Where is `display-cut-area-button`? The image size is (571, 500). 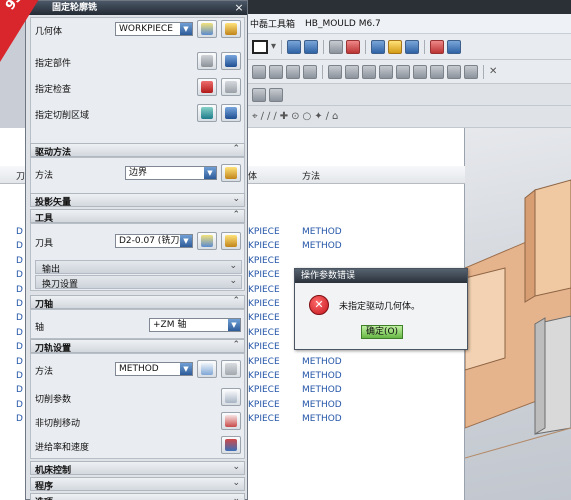 display-cut-area-button is located at coordinates (231, 113).